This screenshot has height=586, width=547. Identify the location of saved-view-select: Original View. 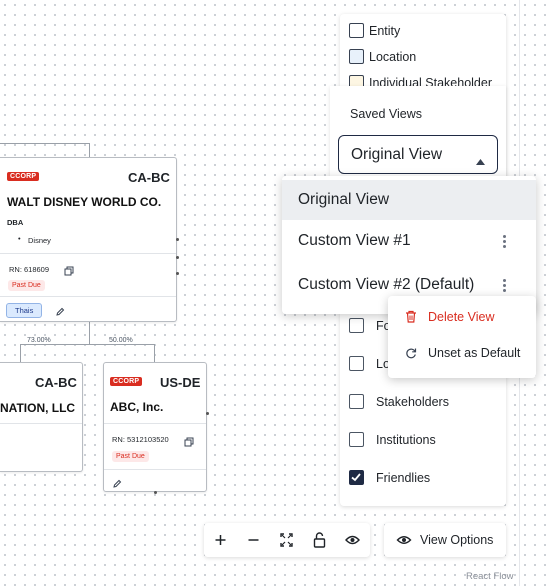
(418, 154).